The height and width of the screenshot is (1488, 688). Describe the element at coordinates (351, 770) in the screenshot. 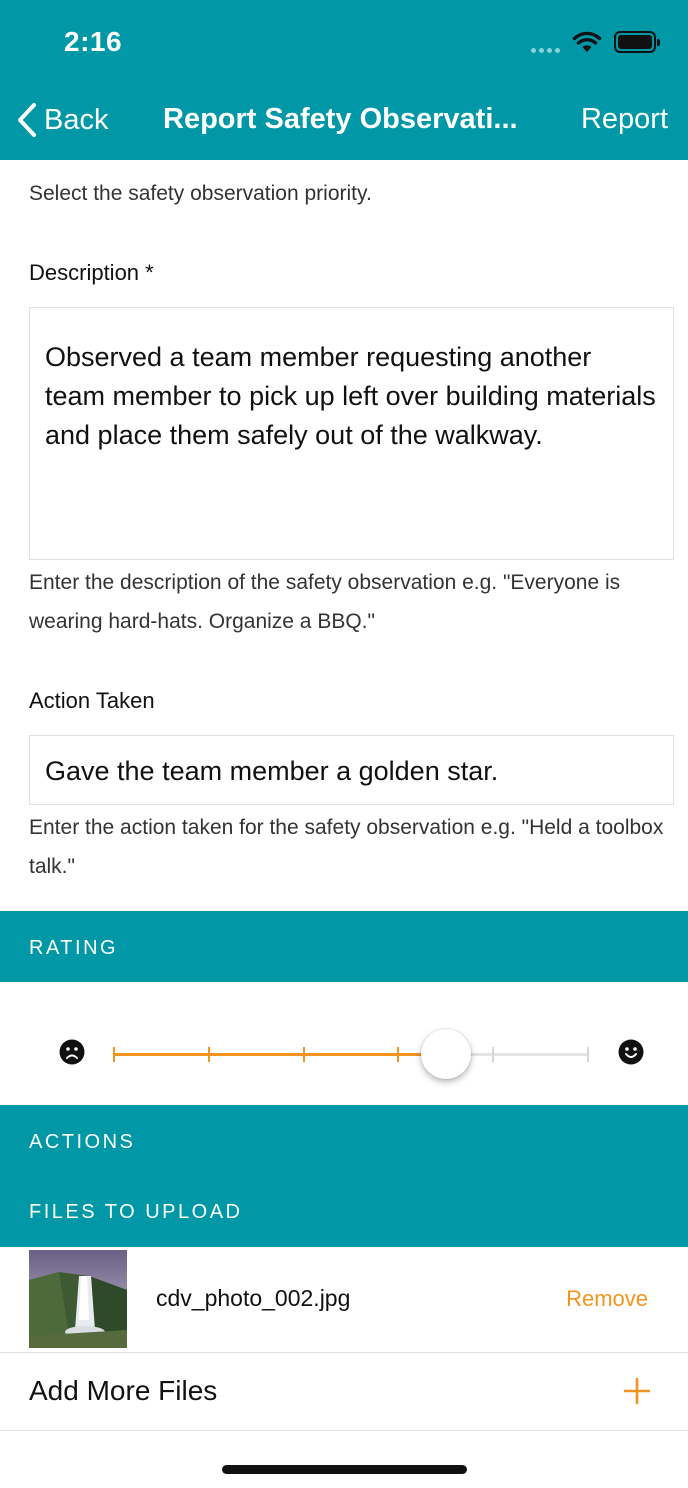

I see `action-taken-field: Gave the team member a golden star.` at that location.